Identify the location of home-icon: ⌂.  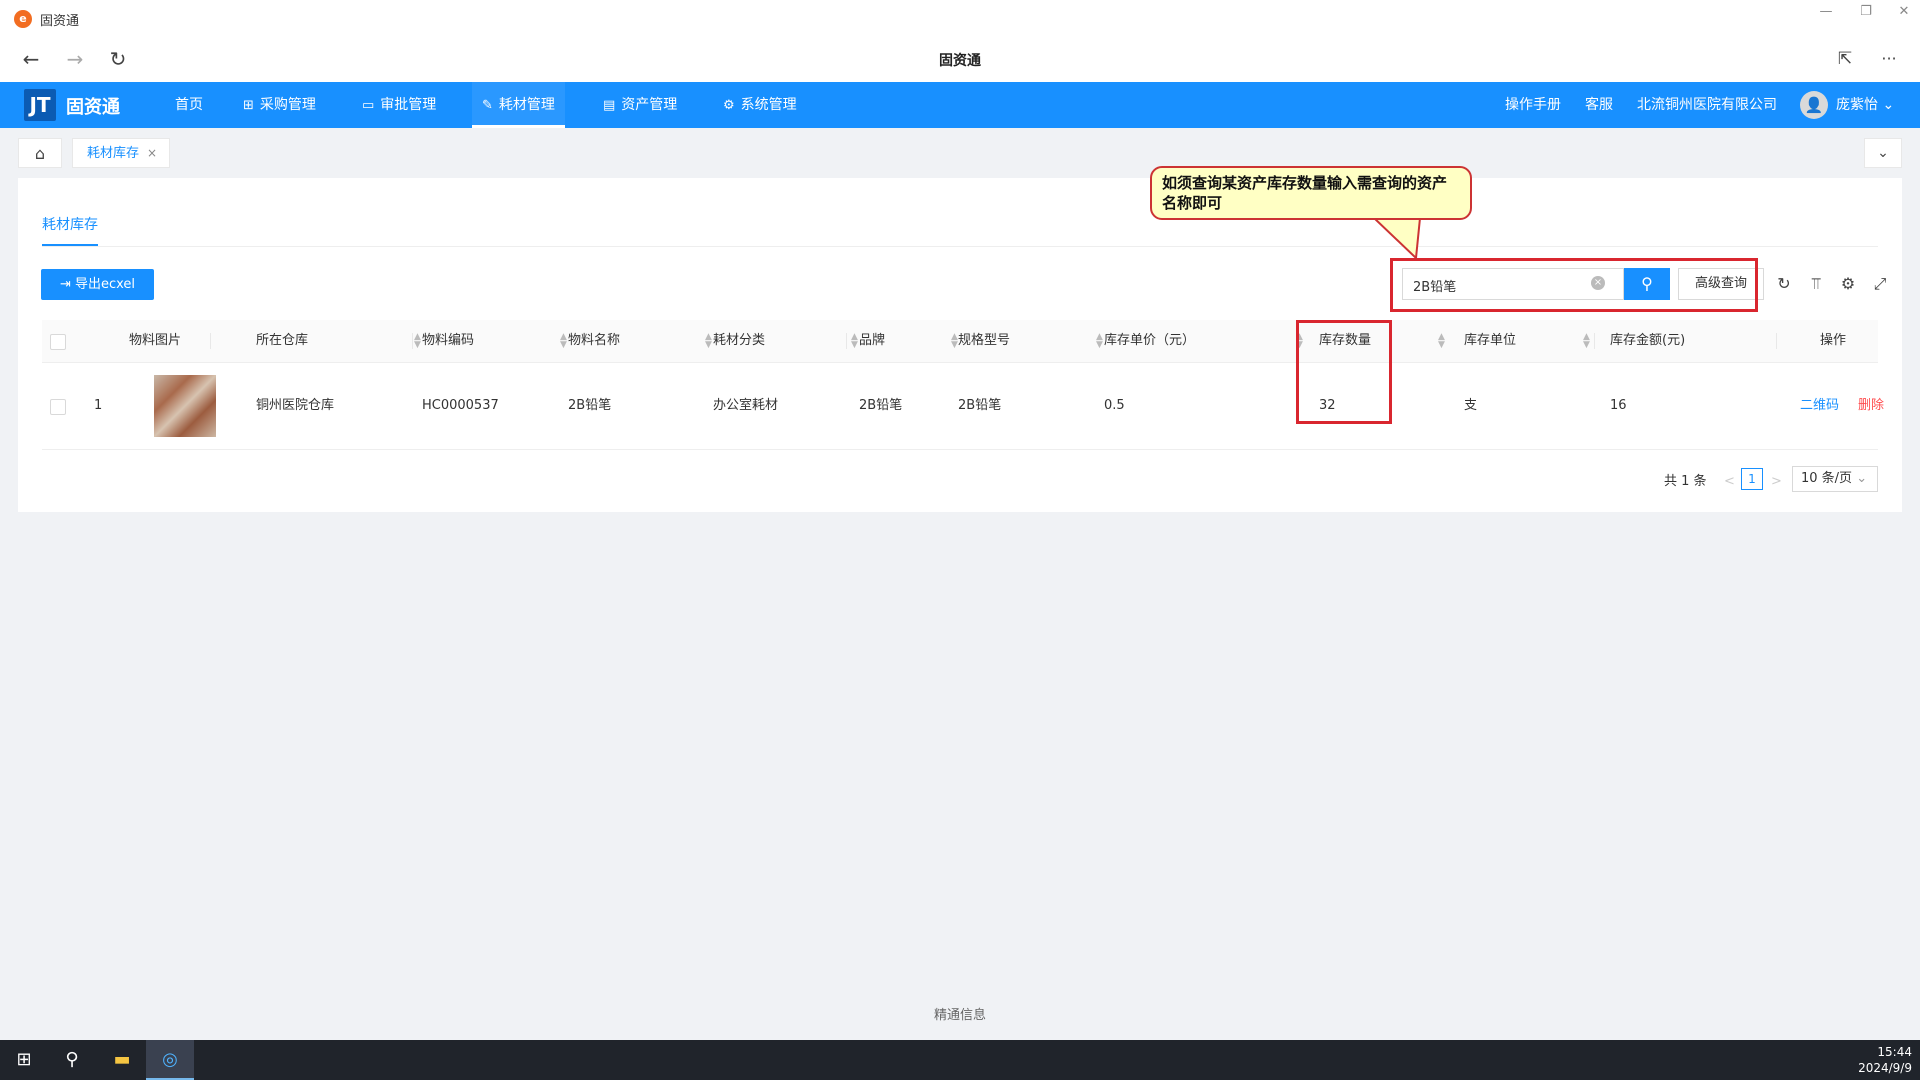
(40, 153).